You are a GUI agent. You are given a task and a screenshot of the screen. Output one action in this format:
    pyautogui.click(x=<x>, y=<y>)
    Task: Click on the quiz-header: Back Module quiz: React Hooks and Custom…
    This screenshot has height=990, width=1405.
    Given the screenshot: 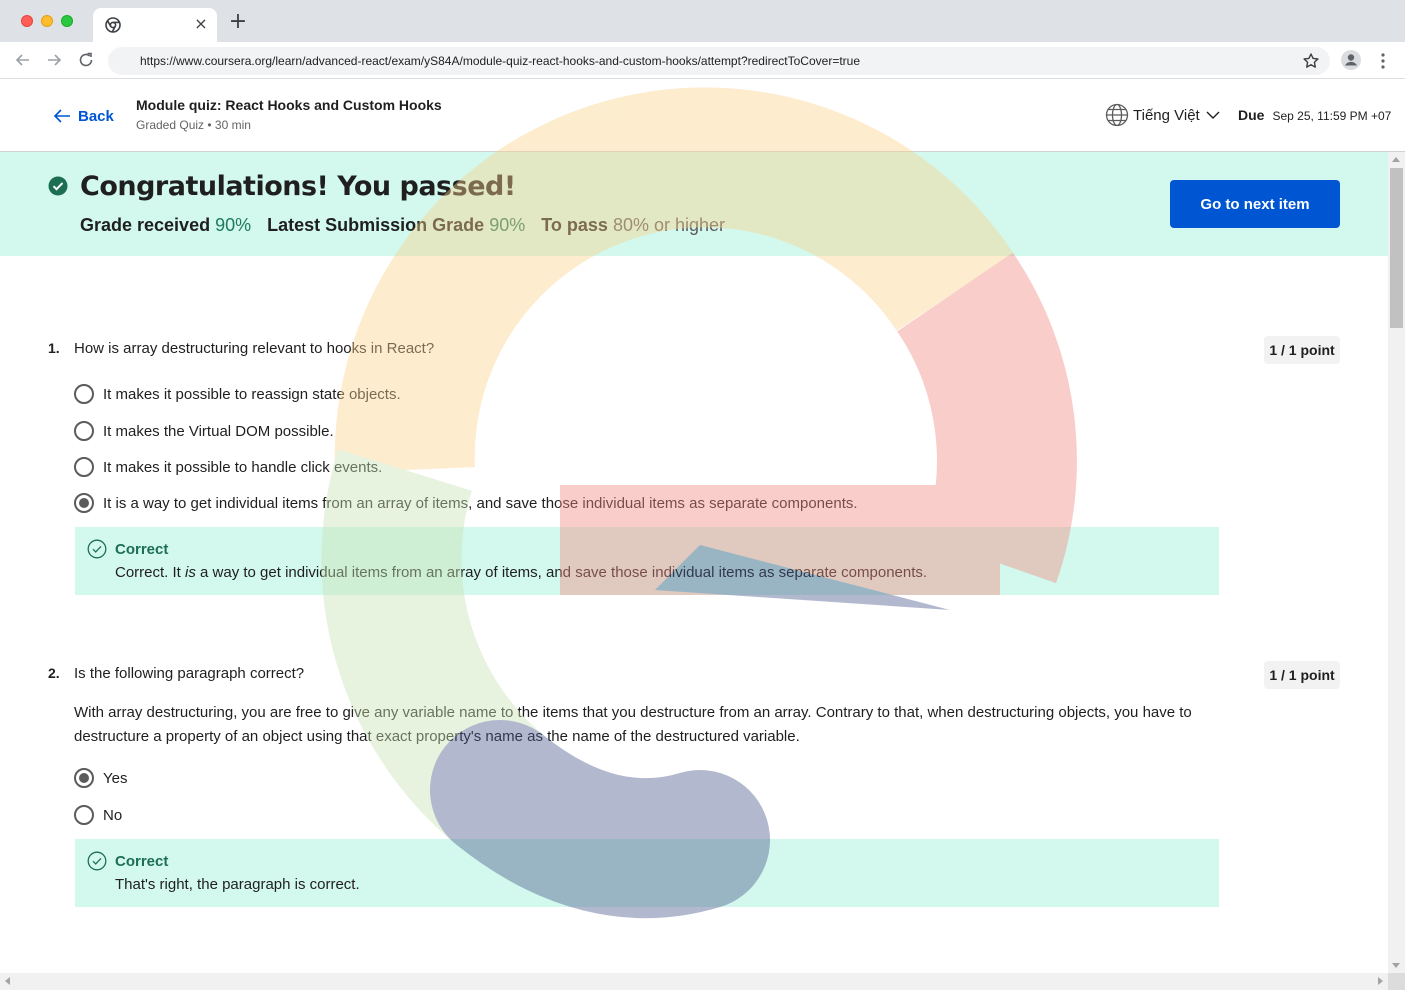 What is the action you would take?
    pyautogui.click(x=702, y=115)
    